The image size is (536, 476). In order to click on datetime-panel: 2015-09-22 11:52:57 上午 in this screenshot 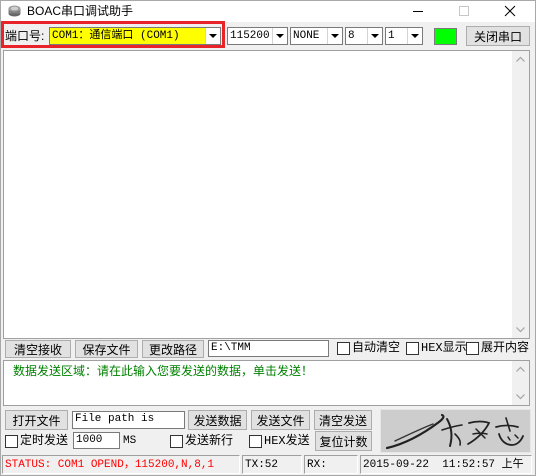, I will do `click(446, 464)`.